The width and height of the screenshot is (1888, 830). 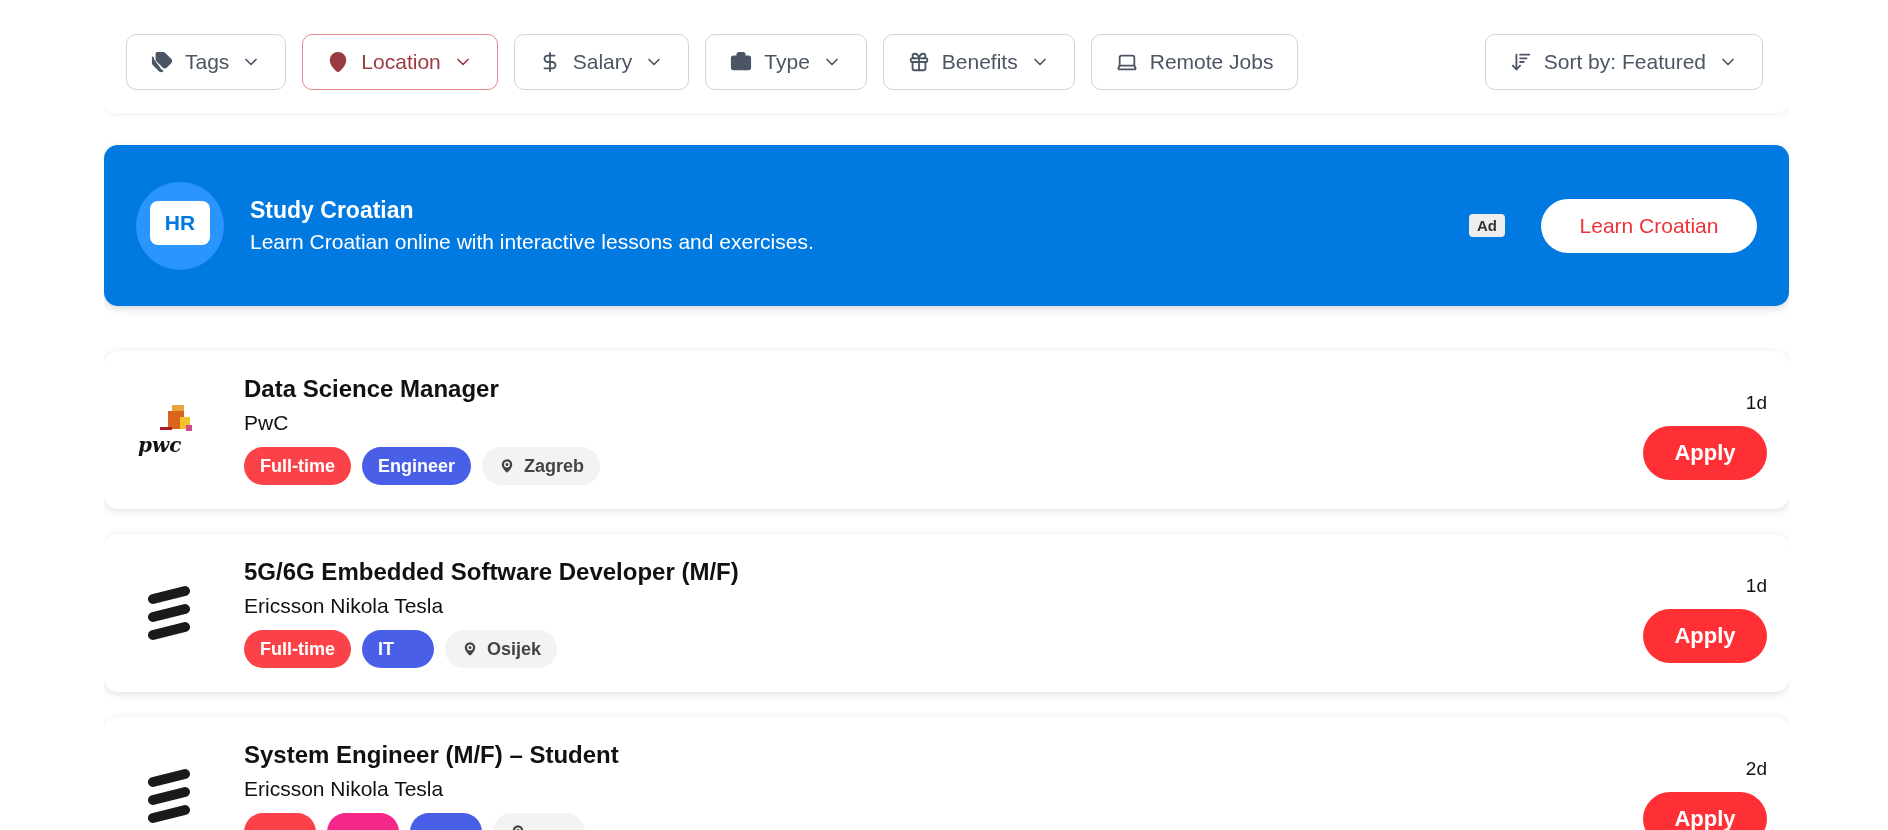 I want to click on filter-button: Remote Jobs, so click(x=1194, y=62).